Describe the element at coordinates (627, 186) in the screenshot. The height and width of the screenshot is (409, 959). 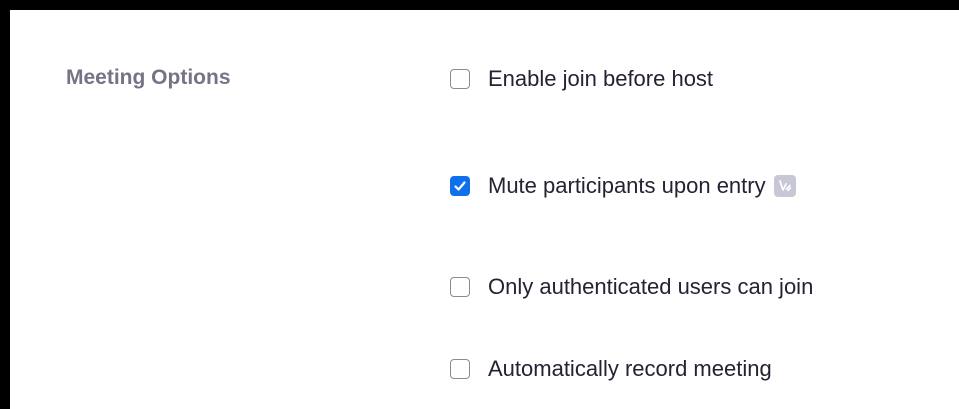
I see `mute-participants-label: Mute participants upon entry` at that location.